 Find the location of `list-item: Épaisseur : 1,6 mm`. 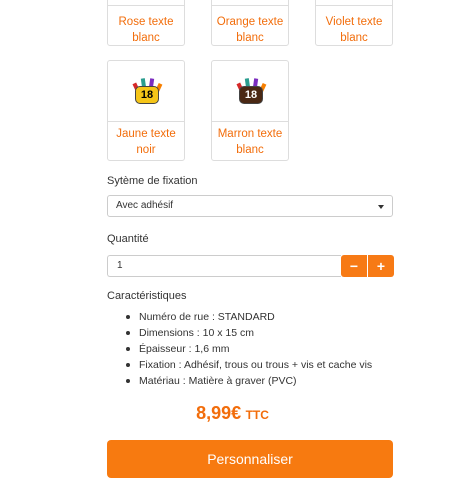

list-item: Épaisseur : 1,6 mm is located at coordinates (248, 349).